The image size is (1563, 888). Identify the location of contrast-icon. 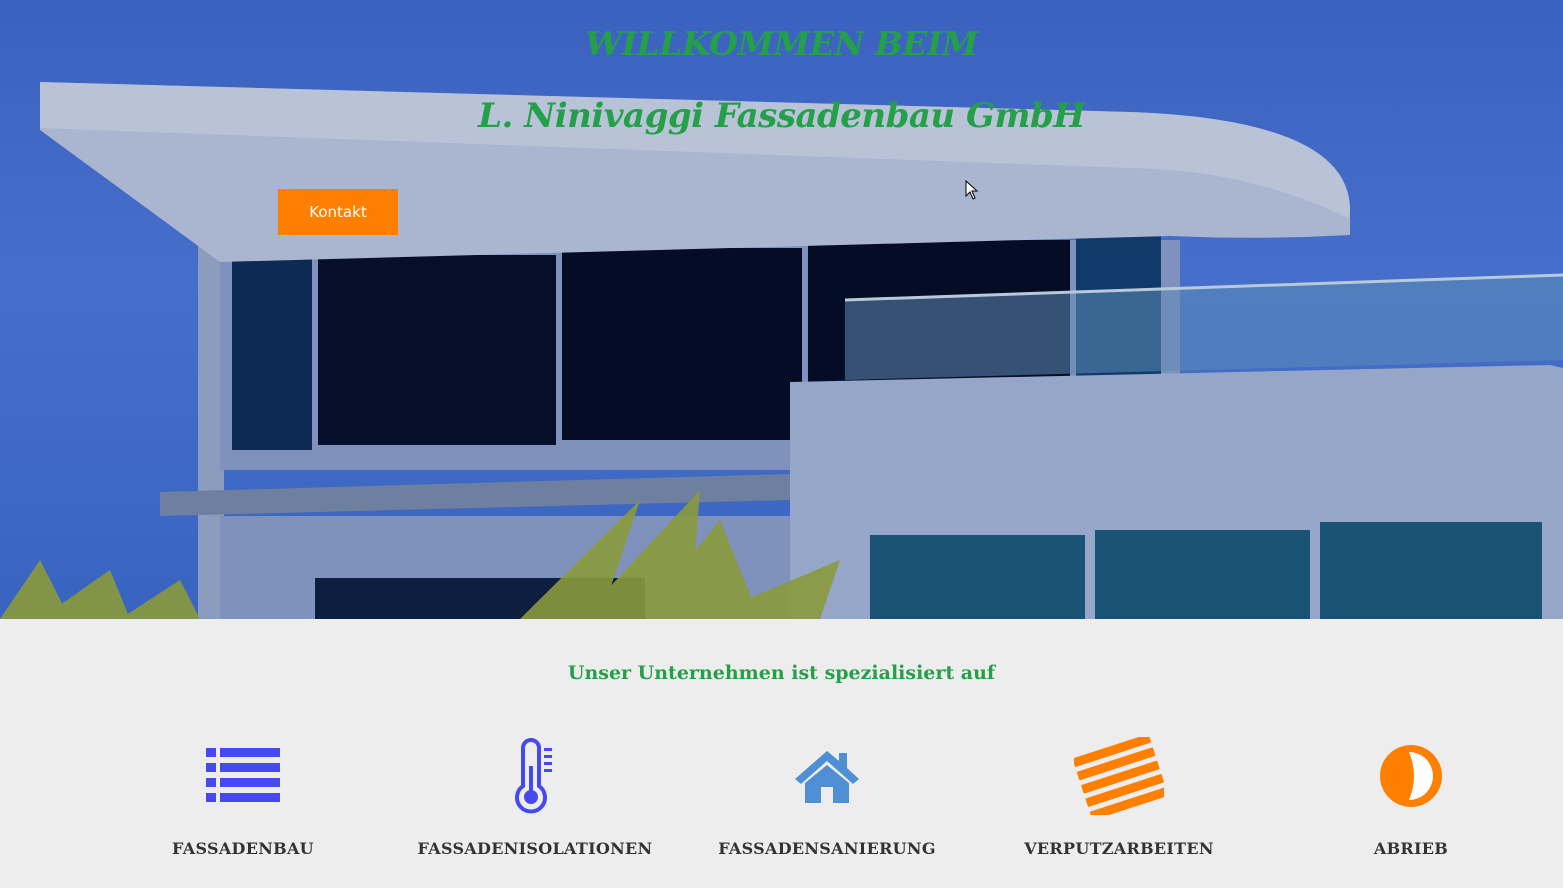
(1411, 776).